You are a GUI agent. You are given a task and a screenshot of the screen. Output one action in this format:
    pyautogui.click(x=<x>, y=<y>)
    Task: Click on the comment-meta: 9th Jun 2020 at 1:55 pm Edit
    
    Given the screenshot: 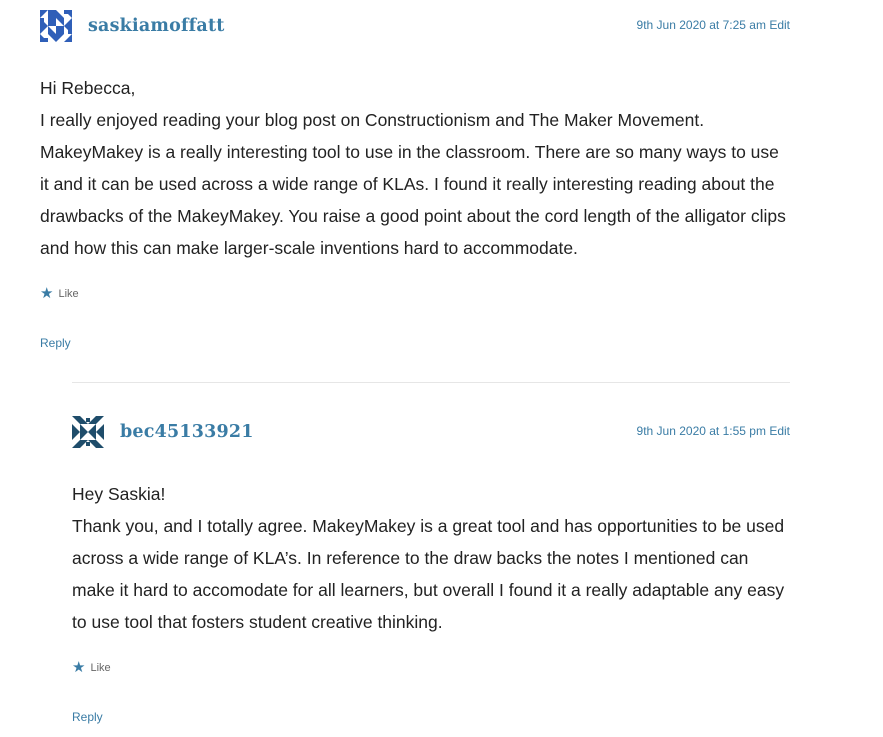 What is the action you would take?
    pyautogui.click(x=713, y=431)
    